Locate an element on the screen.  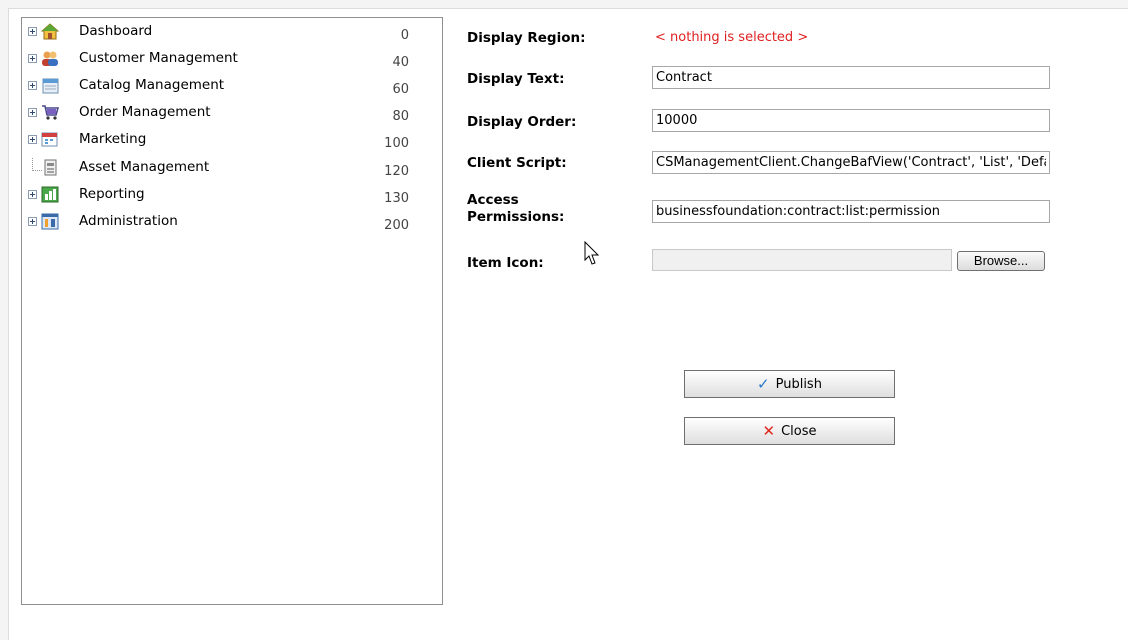
checkmark-icon: ✓ is located at coordinates (763, 384).